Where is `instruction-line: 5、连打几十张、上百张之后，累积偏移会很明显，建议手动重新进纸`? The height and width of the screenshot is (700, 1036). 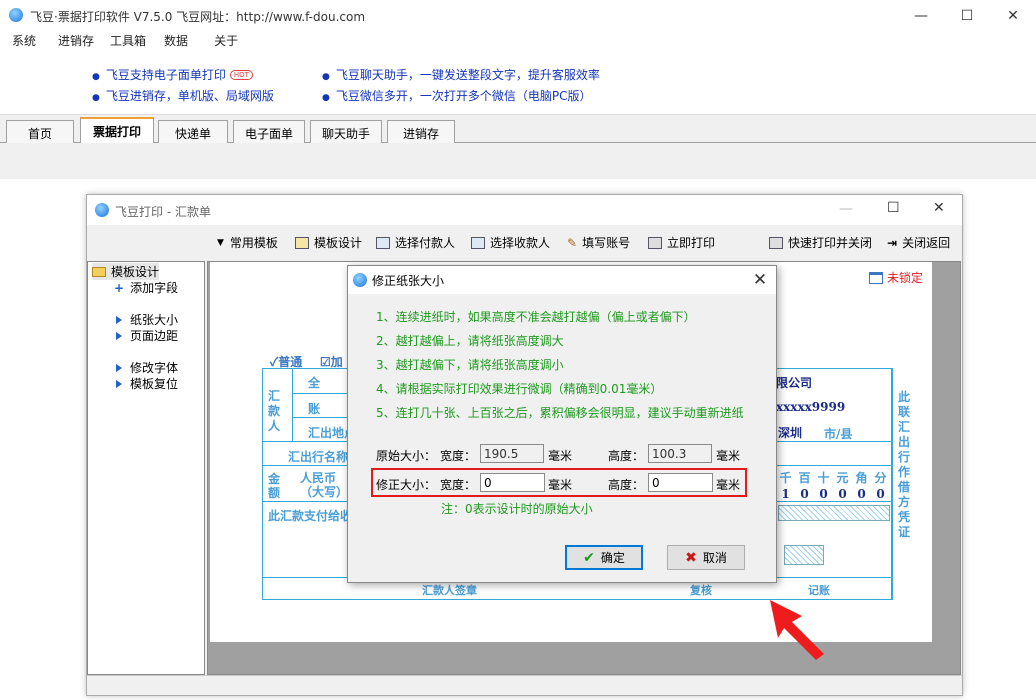 instruction-line: 5、连打几十张、上百张之后，累积偏移会很明显，建议手动重新进纸 is located at coordinates (560, 413).